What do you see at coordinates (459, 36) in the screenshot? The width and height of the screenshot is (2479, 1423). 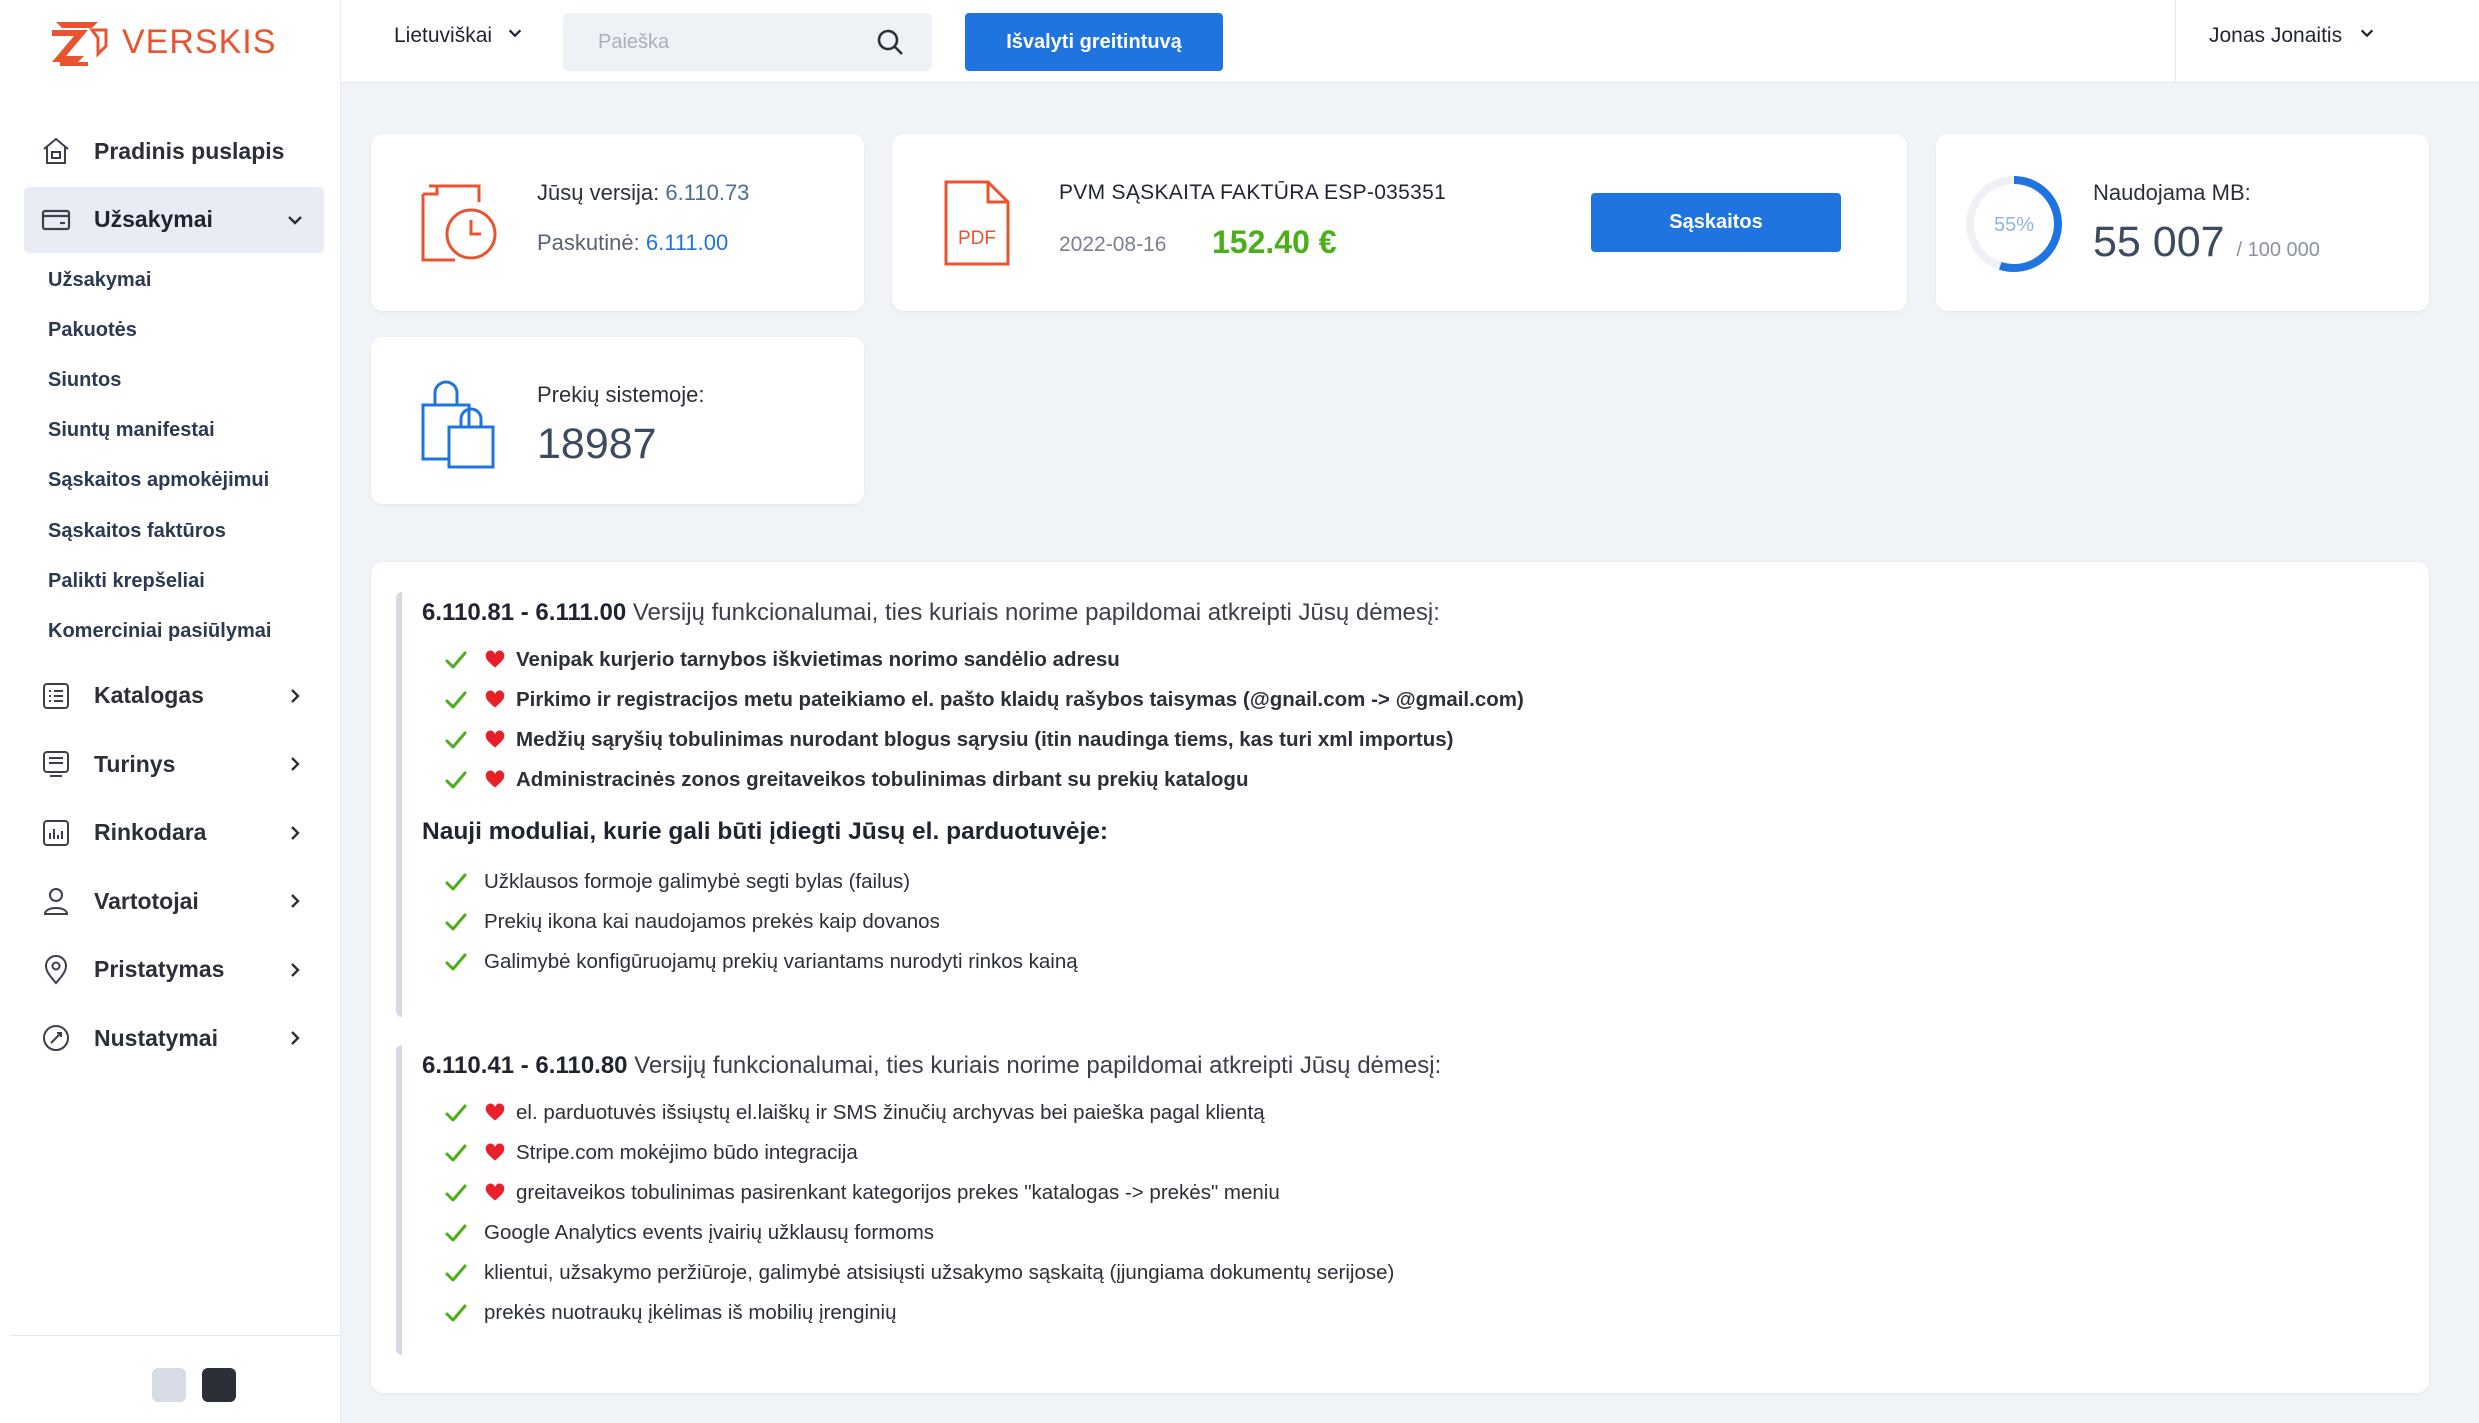 I see `language-selector: Lietuviškai` at bounding box center [459, 36].